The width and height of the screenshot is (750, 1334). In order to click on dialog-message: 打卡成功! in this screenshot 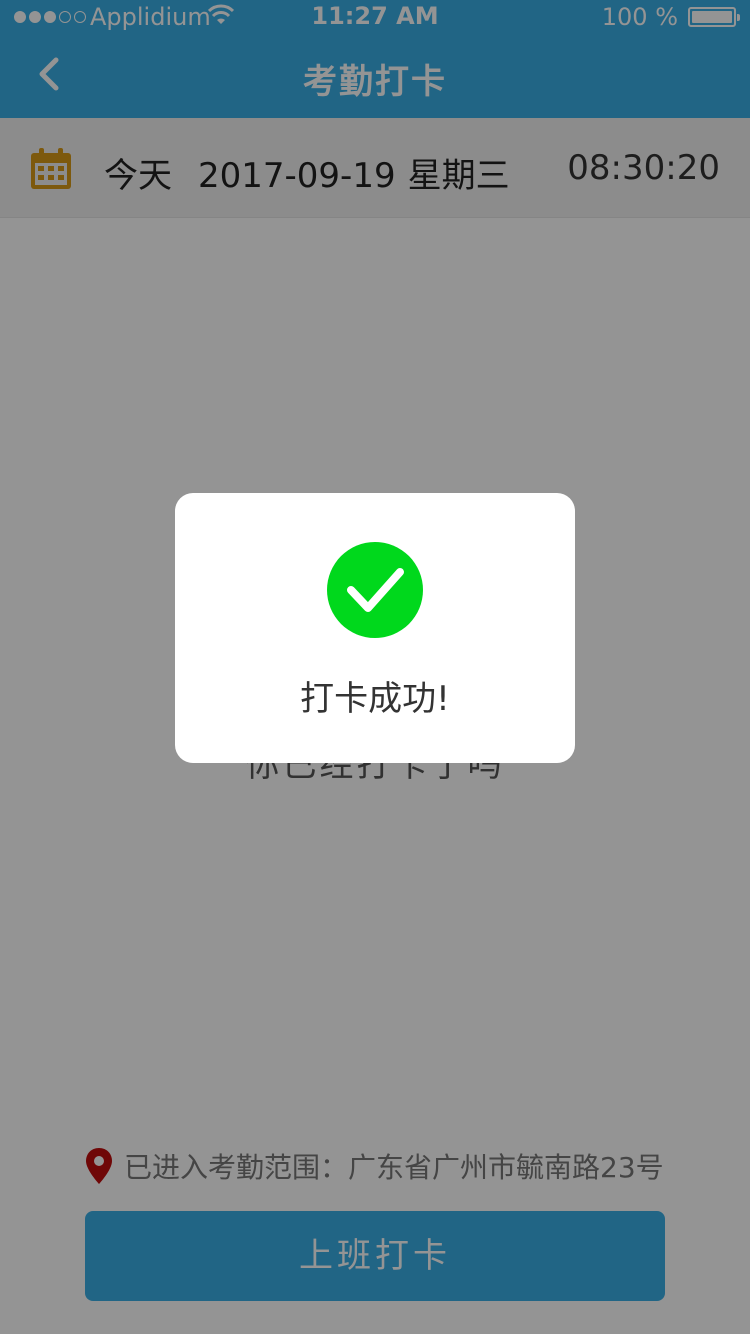, I will do `click(375, 699)`.